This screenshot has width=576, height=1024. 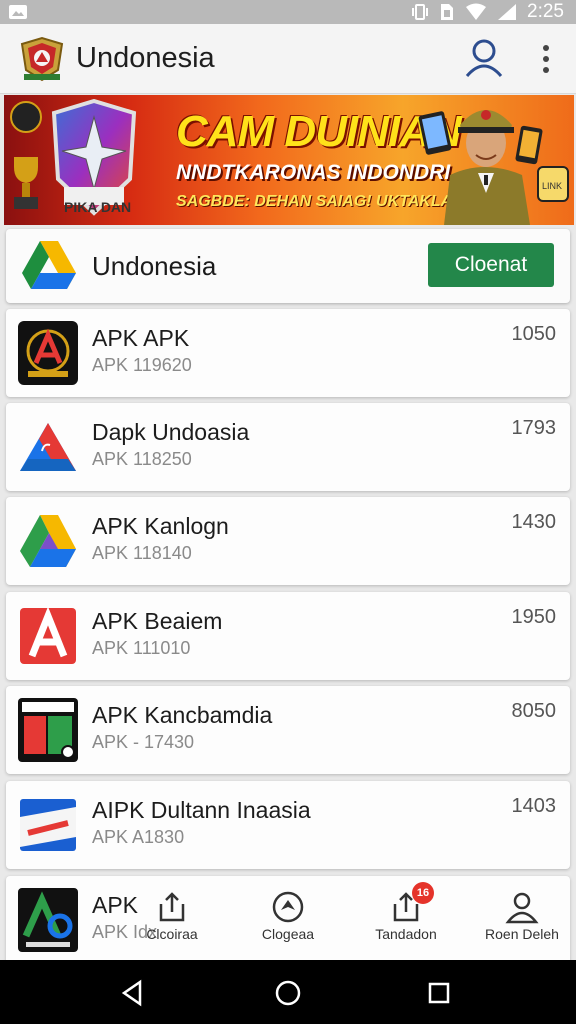 I want to click on red-a-letter-icon, so click(x=48, y=636).